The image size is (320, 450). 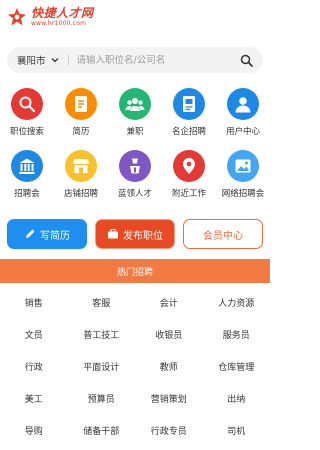 I want to click on job-tag: 行政, so click(x=34, y=366).